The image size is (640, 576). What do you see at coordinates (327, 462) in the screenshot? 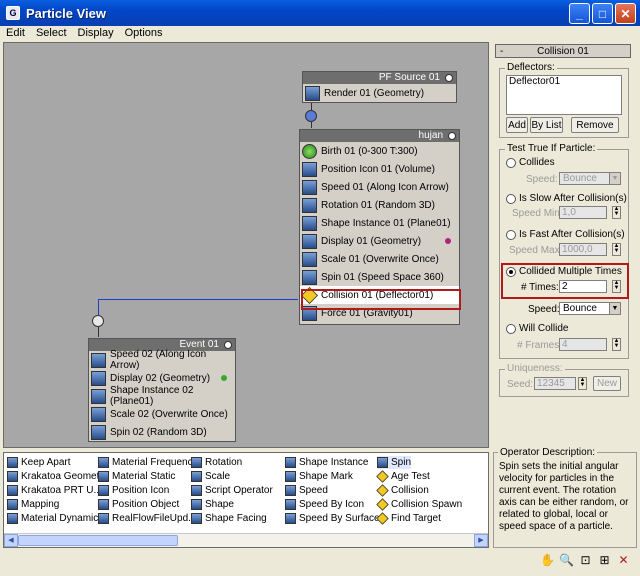
I see `depot-item-shape-instance: Shape Instance` at bounding box center [327, 462].